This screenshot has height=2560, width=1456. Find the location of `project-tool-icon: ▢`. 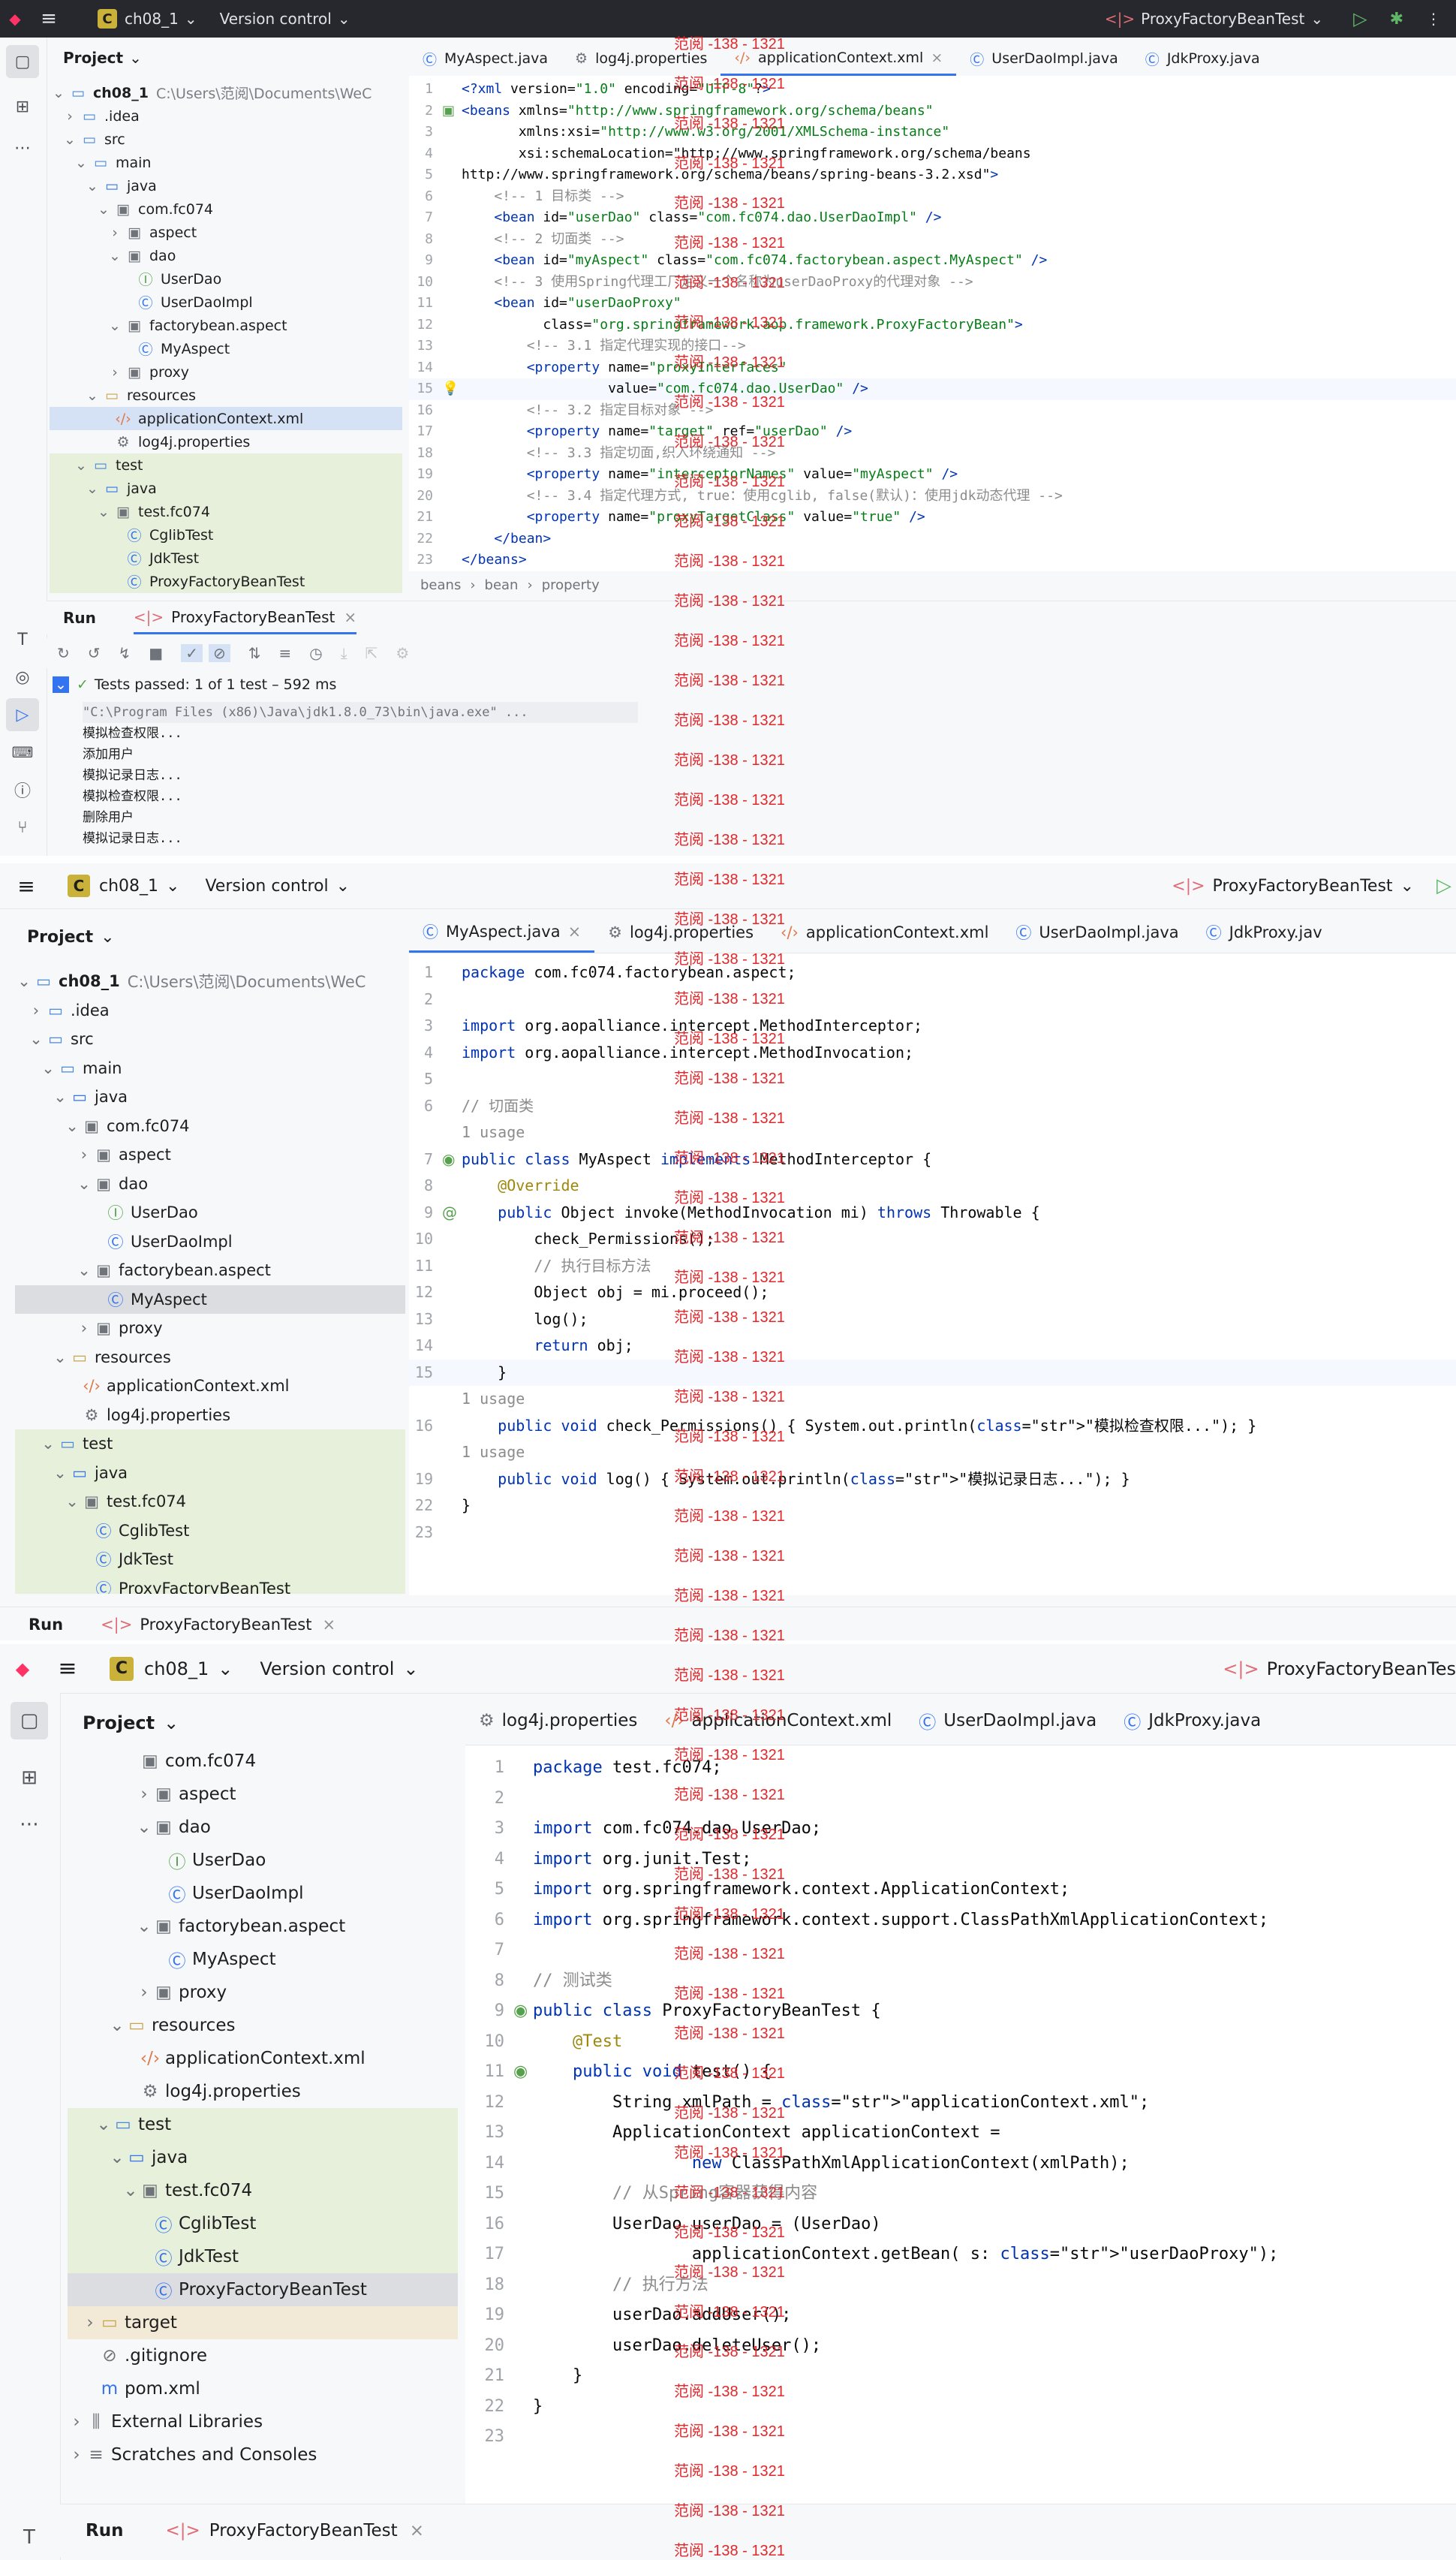

project-tool-icon: ▢ is located at coordinates (29, 1720).